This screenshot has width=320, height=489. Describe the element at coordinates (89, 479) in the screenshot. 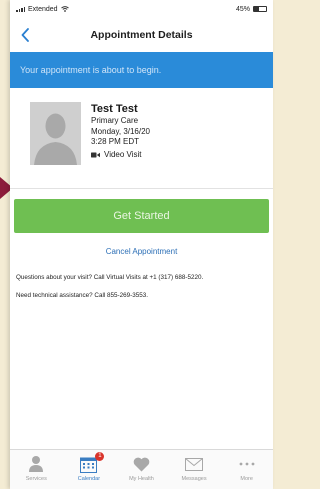

I see `tab-label: Calendar` at that location.